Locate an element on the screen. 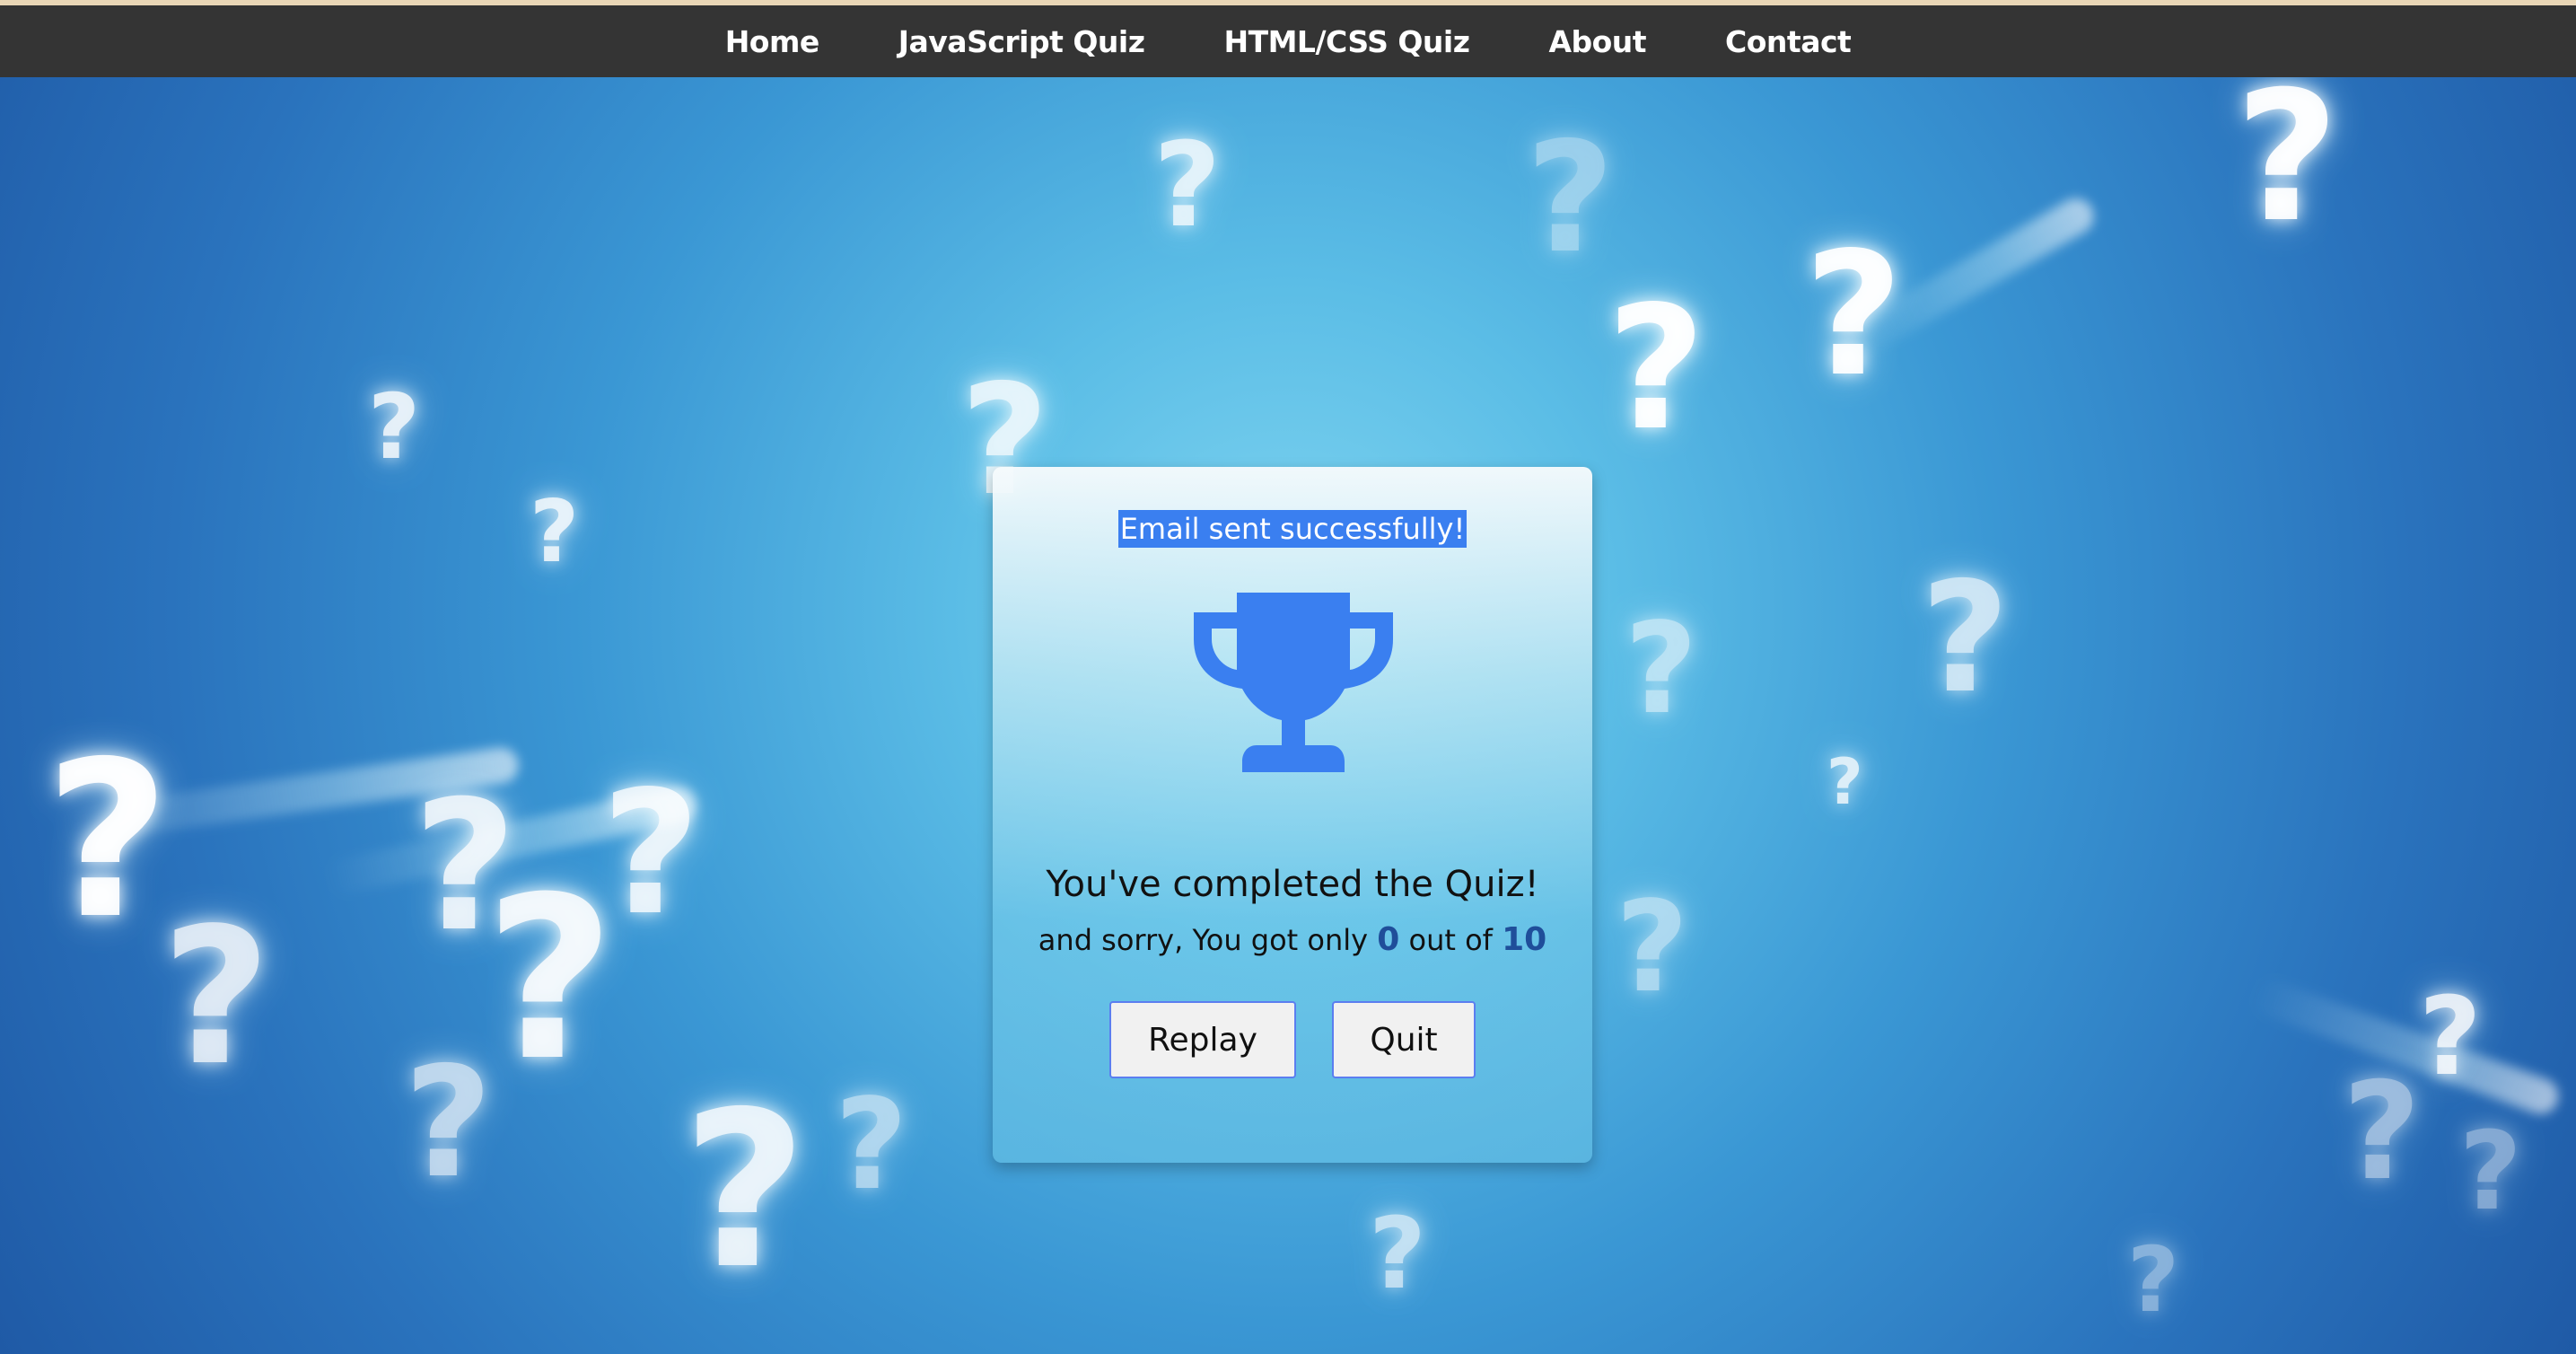 The height and width of the screenshot is (1354, 2576). email-status: Email sent successfully! is located at coordinates (1292, 529).